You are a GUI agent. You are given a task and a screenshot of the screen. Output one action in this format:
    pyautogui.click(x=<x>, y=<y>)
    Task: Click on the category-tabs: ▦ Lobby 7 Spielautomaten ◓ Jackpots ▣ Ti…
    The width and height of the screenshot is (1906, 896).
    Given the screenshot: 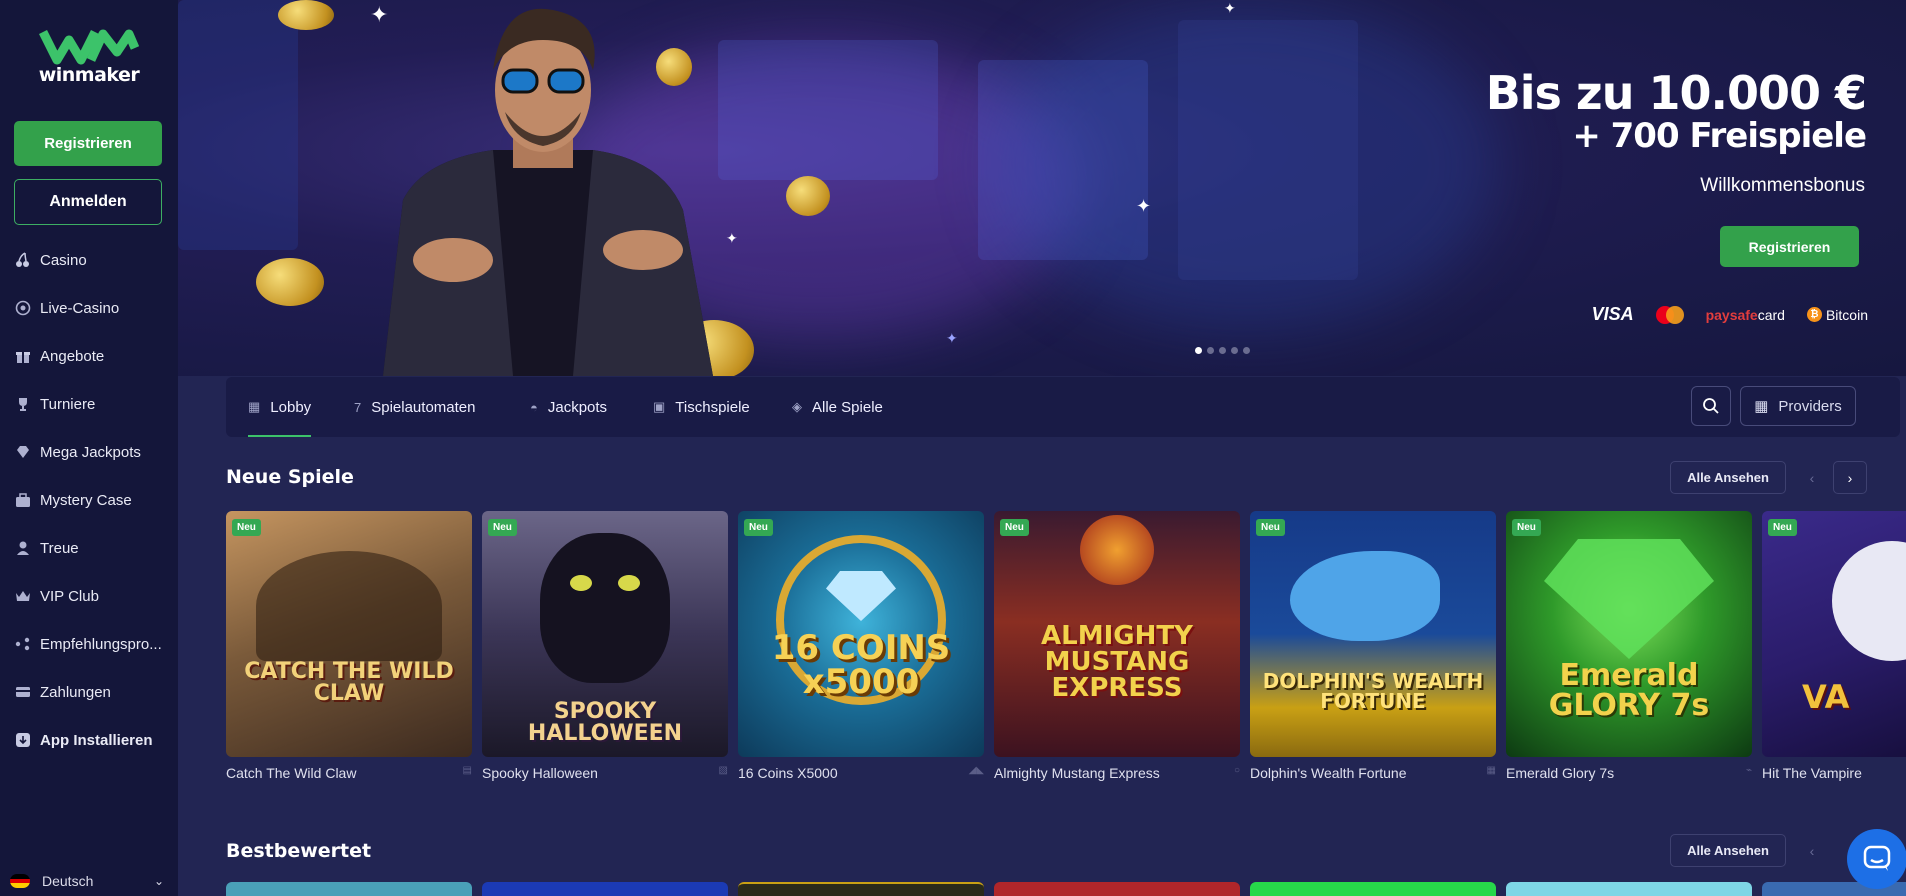 What is the action you would take?
    pyautogui.click(x=1063, y=407)
    